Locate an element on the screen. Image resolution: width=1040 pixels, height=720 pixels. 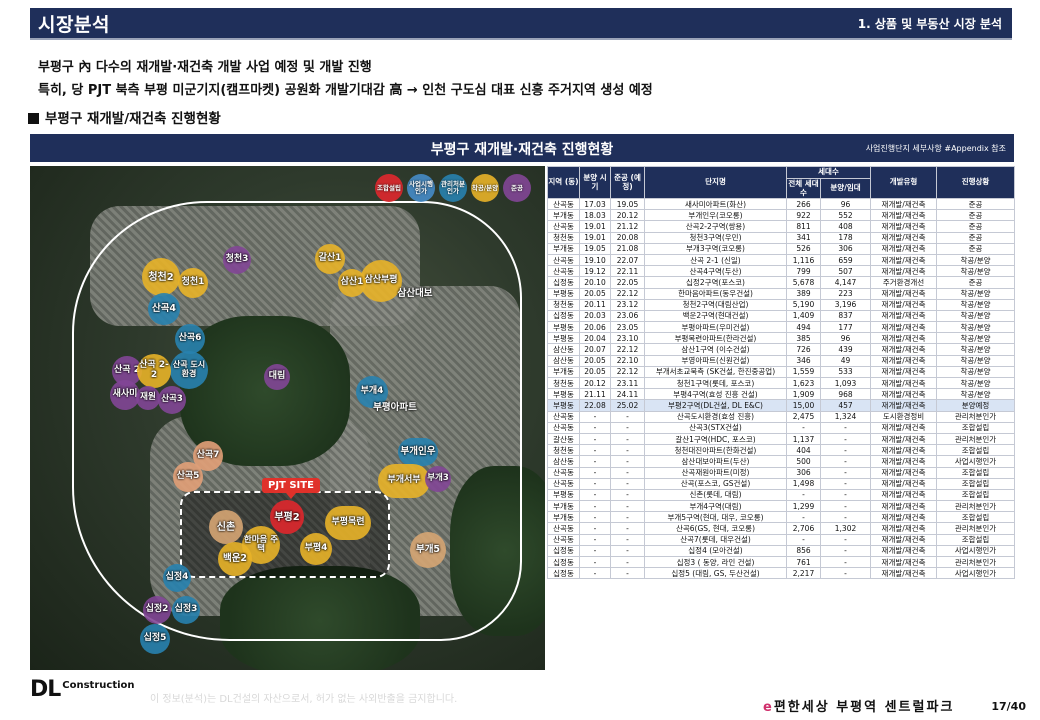
table-cell: 신촌(롯데, 대림) is located at coordinates (715, 495).